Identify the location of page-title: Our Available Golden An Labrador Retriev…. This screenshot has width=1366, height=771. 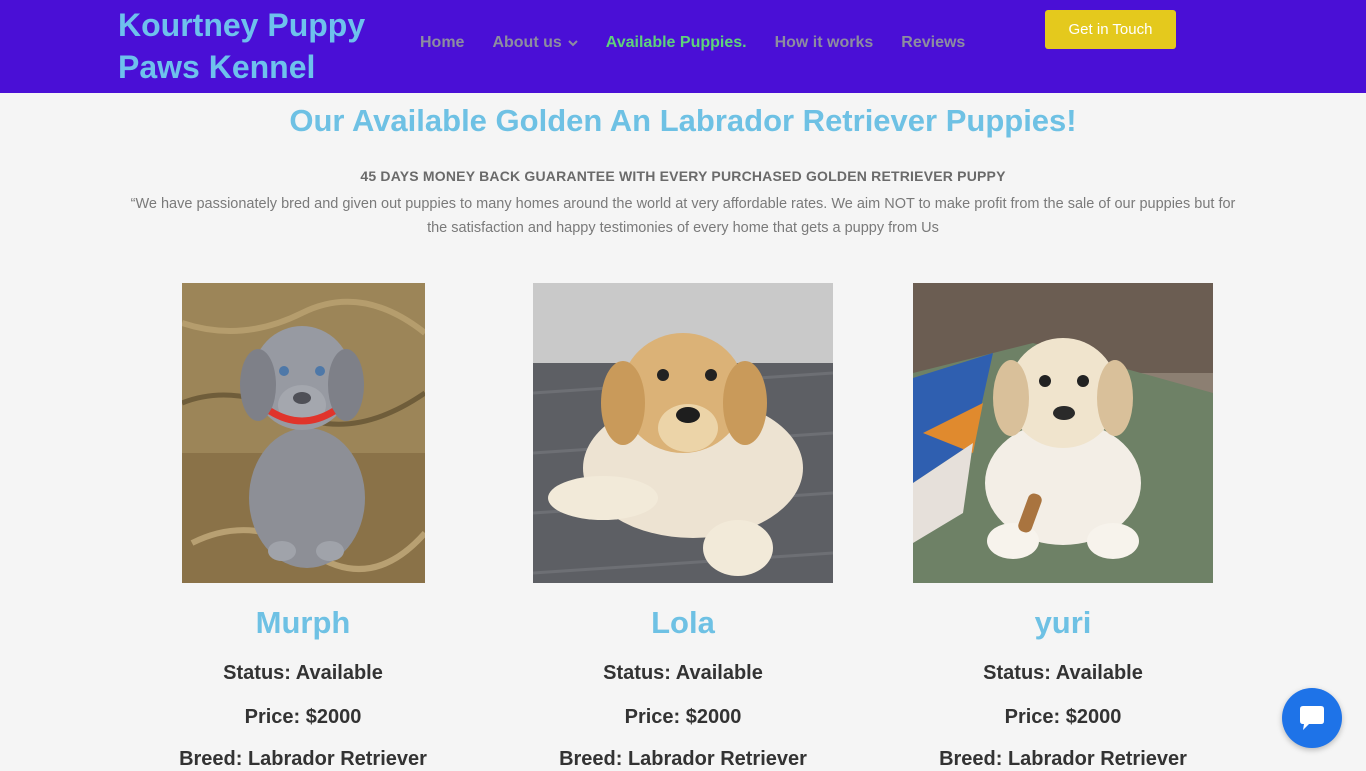
(683, 120).